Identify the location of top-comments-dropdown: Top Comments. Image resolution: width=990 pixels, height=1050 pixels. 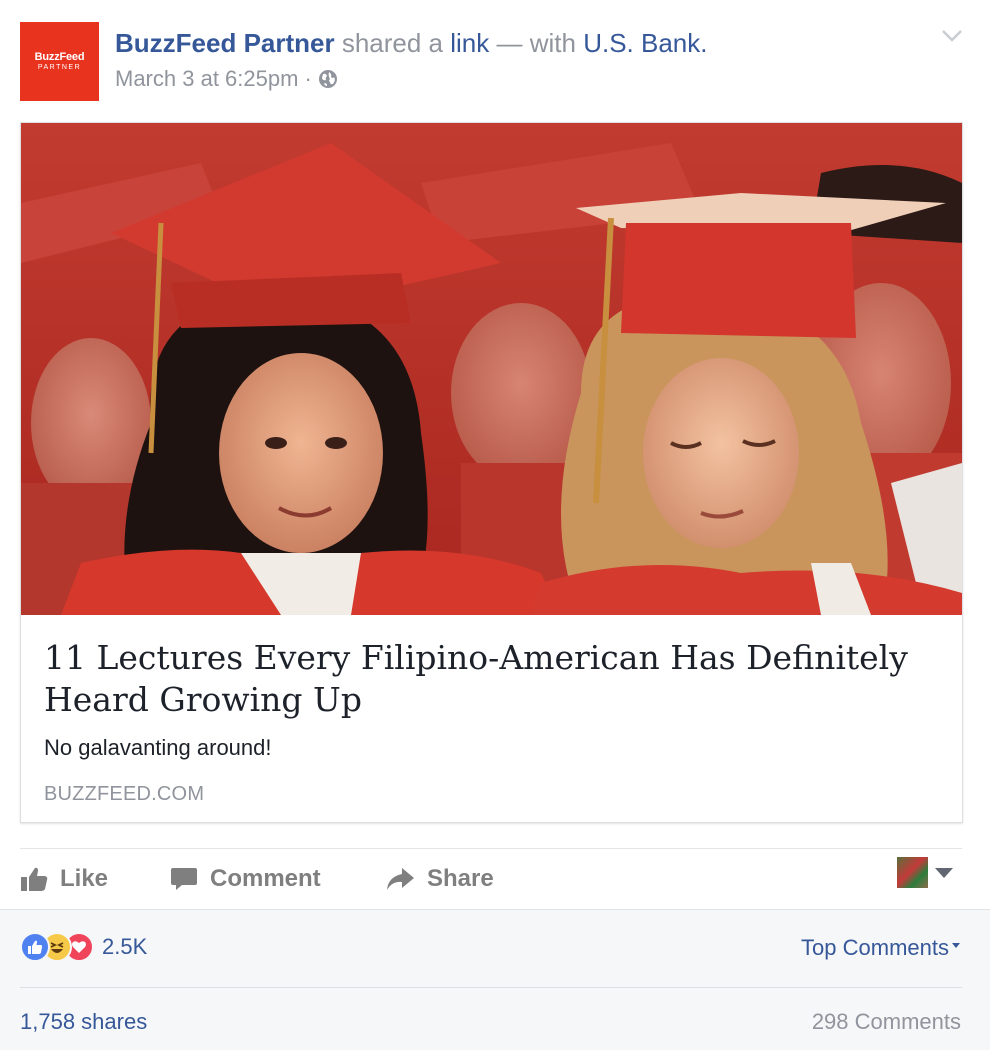
(880, 948).